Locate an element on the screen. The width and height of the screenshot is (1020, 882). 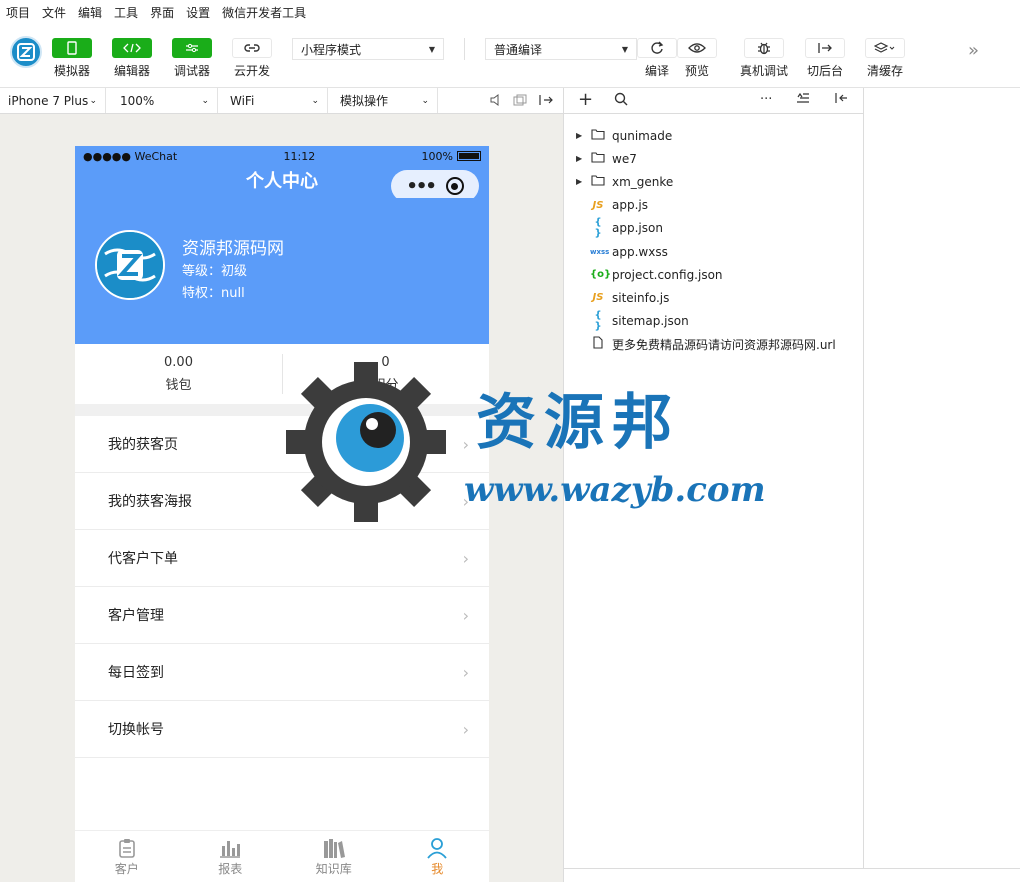
menu-project: 项目 is located at coordinates (18, 12).